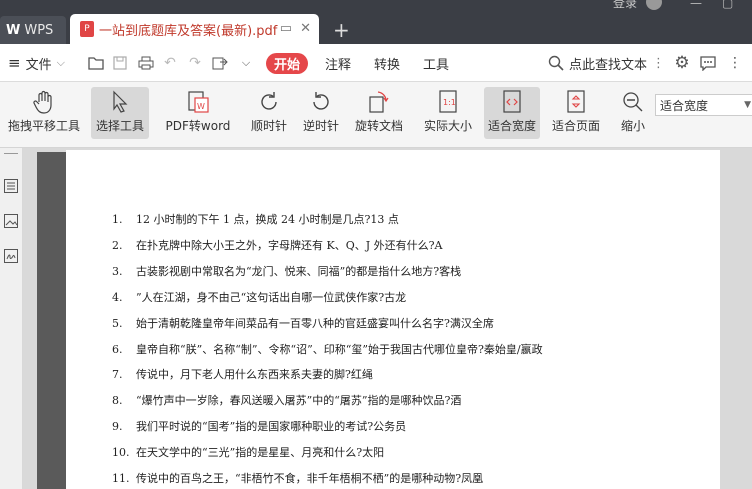 This screenshot has width=752, height=489. What do you see at coordinates (11, 256) in the screenshot?
I see `signature-icon` at bounding box center [11, 256].